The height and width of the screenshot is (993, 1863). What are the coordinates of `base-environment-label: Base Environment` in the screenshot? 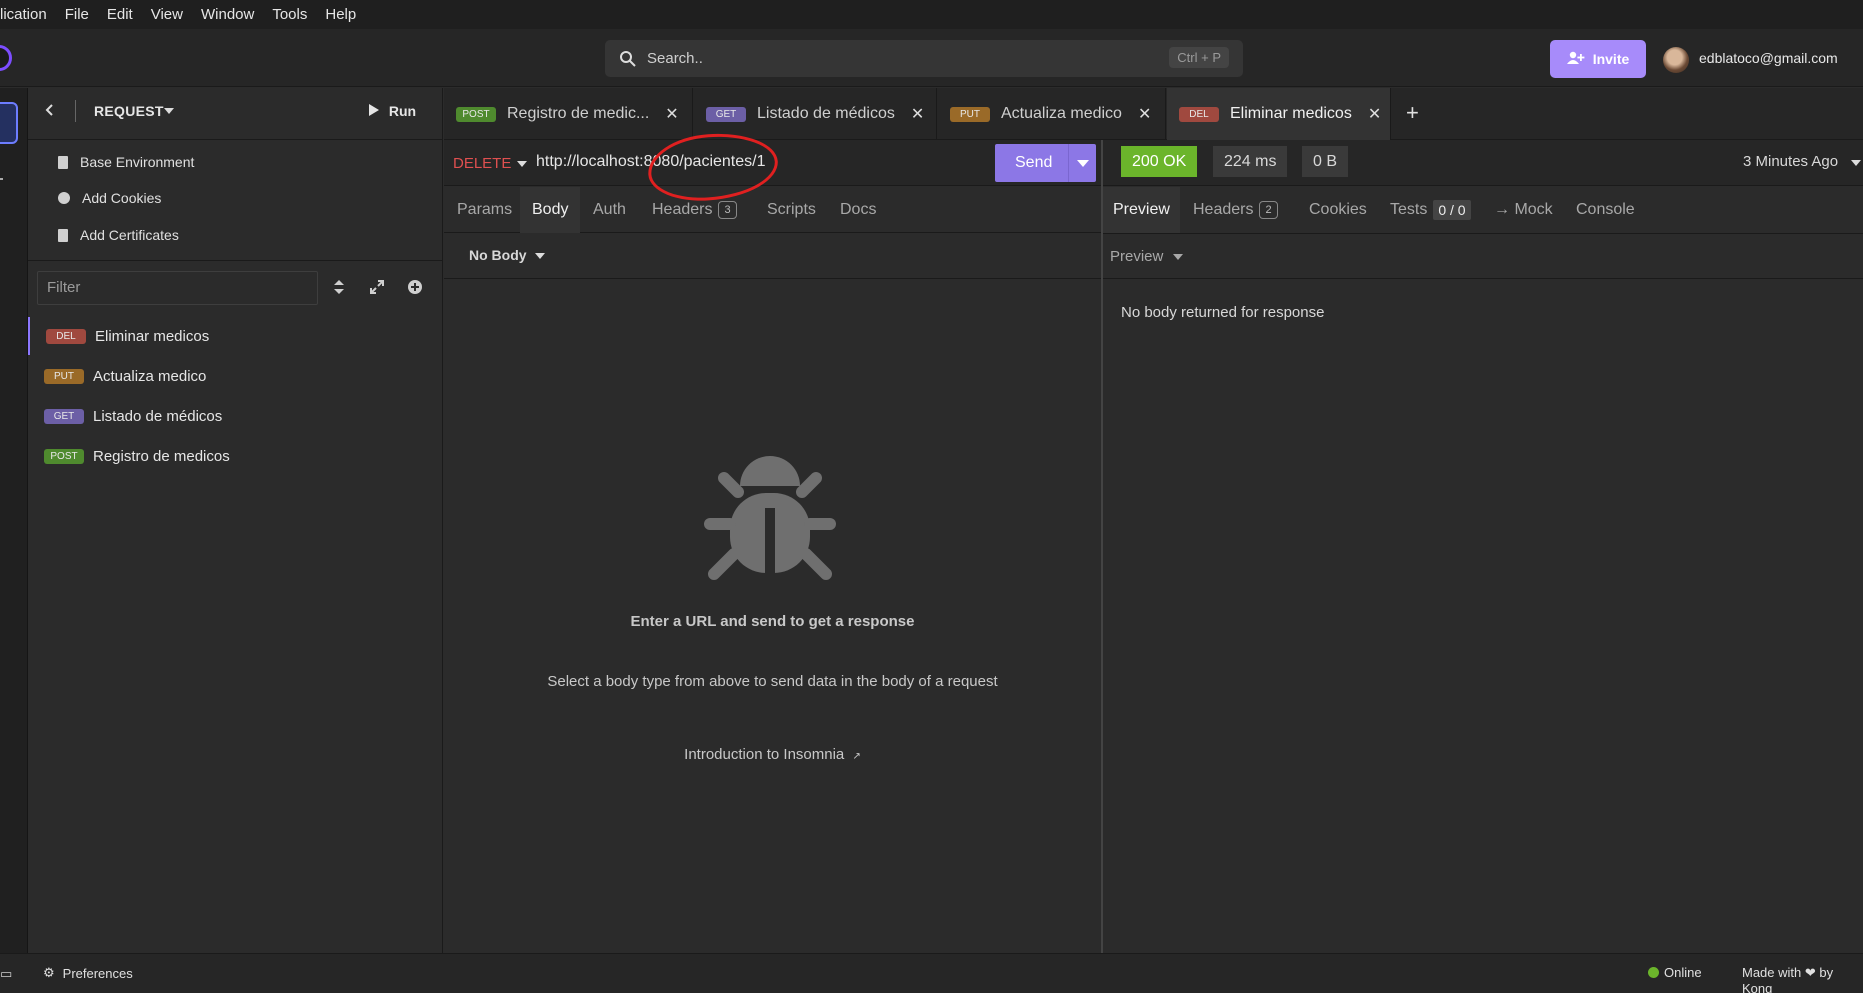 It's located at (137, 162).